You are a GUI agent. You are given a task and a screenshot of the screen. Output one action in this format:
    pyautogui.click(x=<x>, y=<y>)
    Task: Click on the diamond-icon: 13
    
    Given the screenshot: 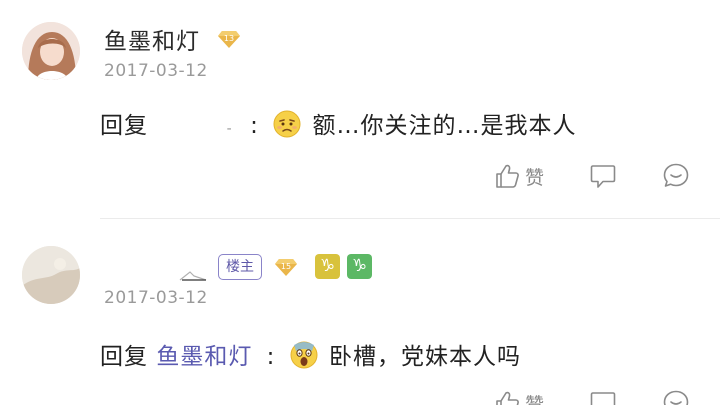 What is the action you would take?
    pyautogui.click(x=229, y=39)
    